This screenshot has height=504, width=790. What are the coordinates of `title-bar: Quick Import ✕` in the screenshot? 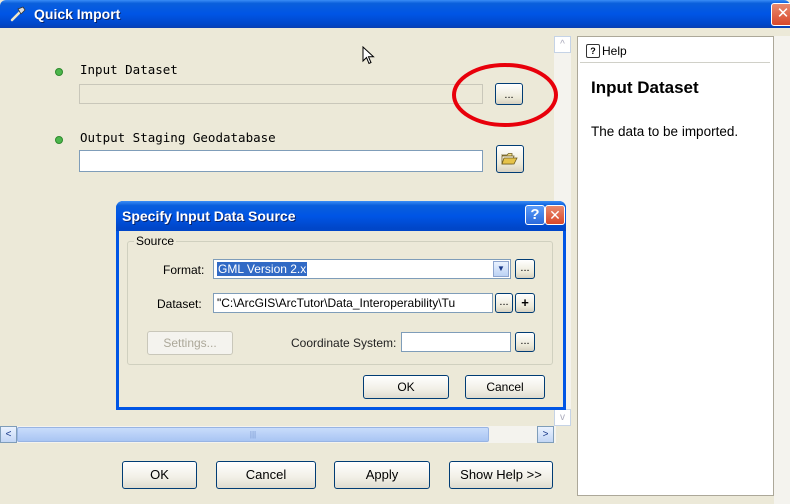 It's located at (395, 14).